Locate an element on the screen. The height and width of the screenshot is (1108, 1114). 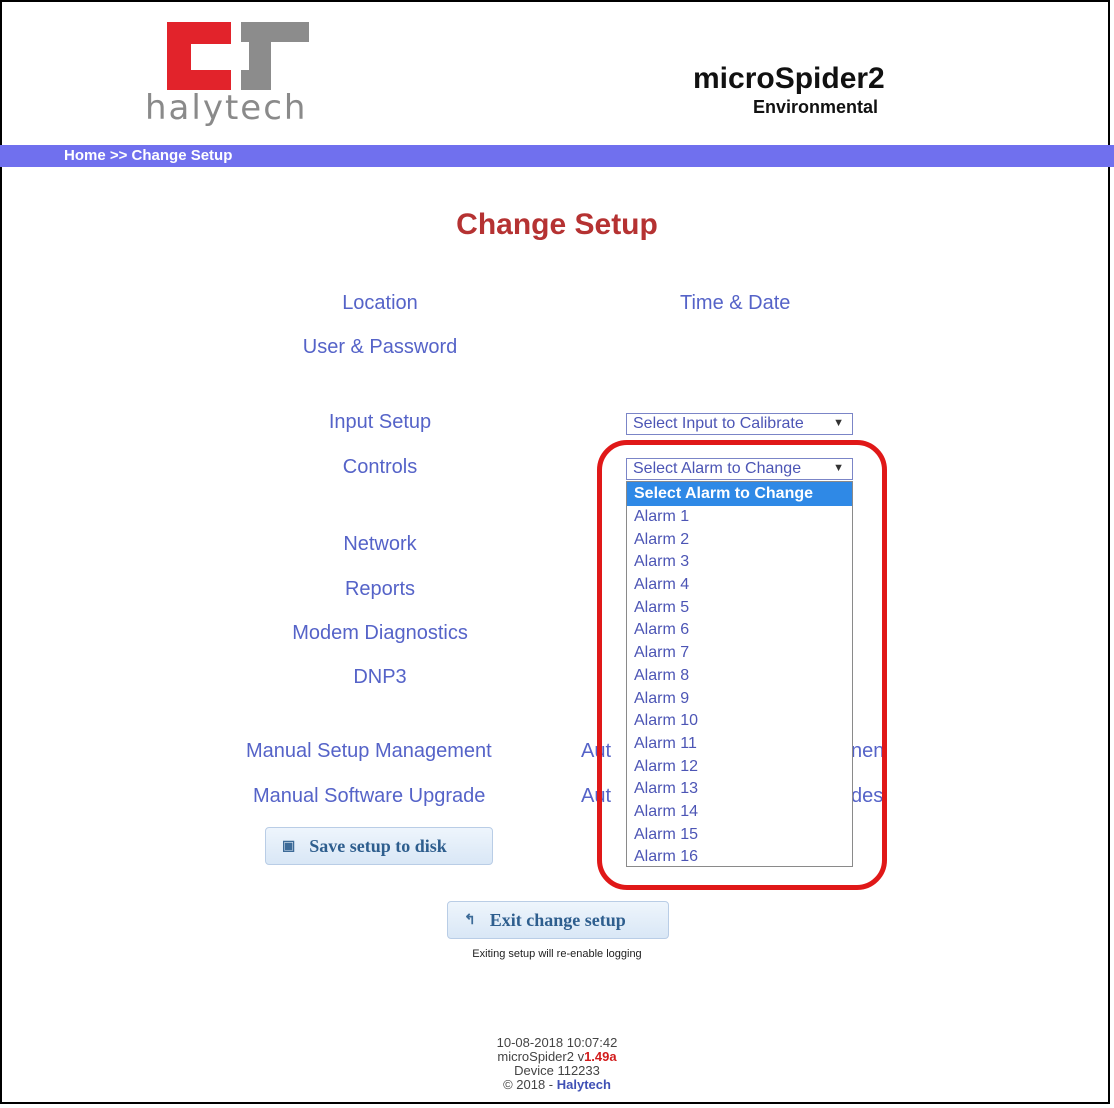
logo-wordmark: halytech is located at coordinates (226, 108).